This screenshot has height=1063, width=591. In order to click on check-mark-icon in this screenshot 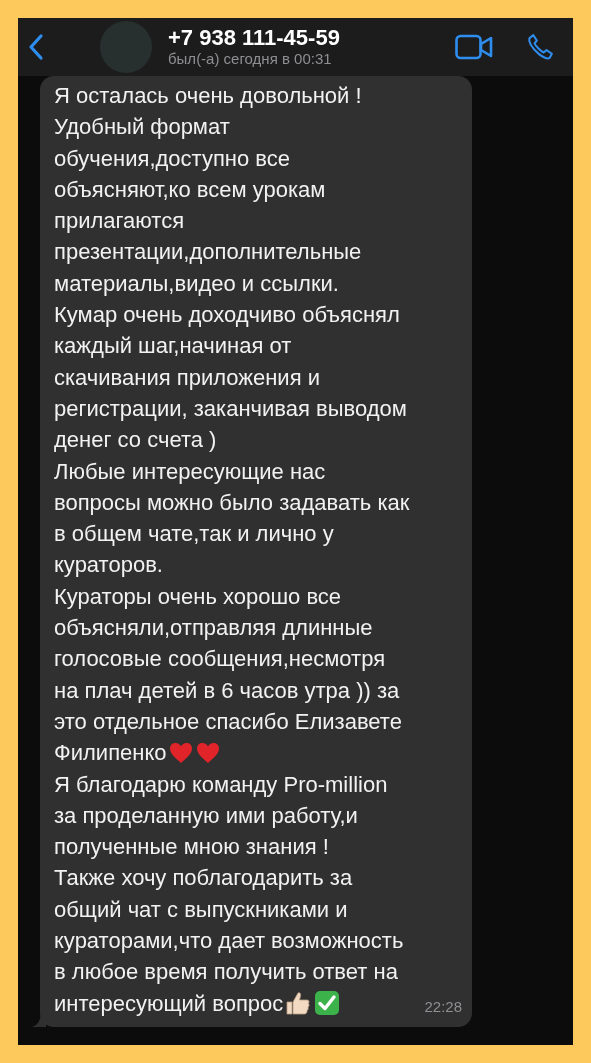, I will do `click(327, 1003)`.